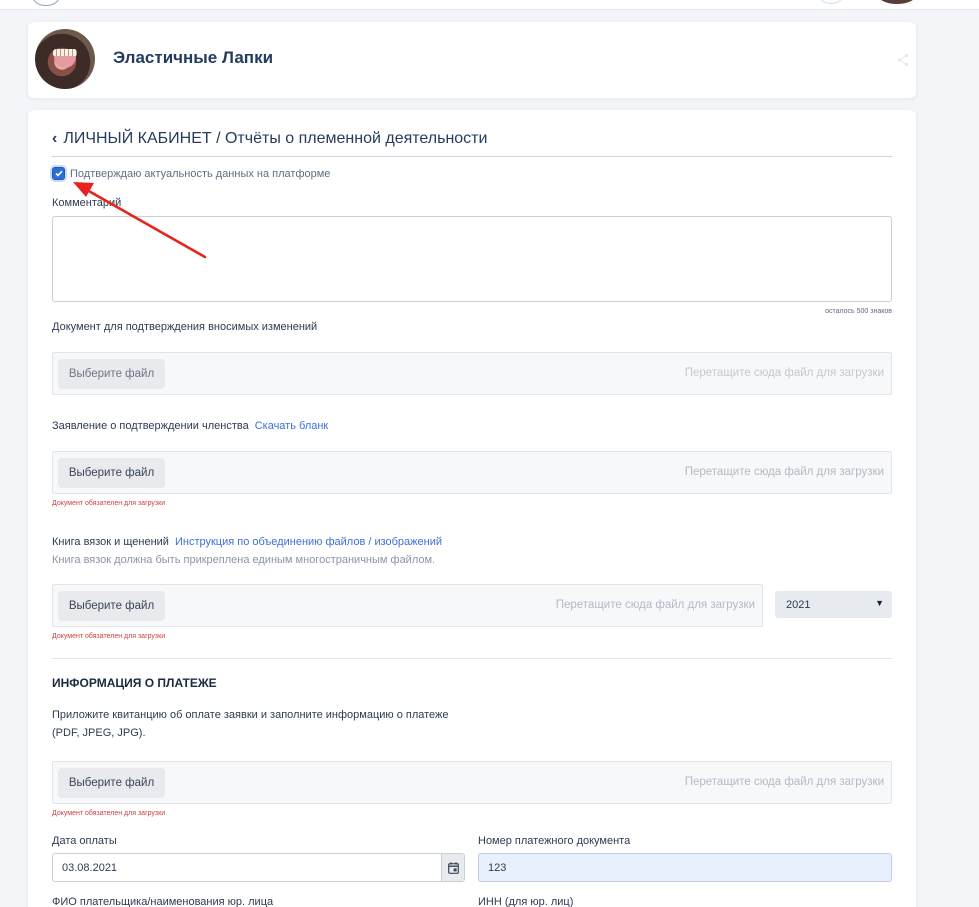 The height and width of the screenshot is (907, 979). Describe the element at coordinates (87, 203) in the screenshot. I see `comment-label: Комментарий` at that location.